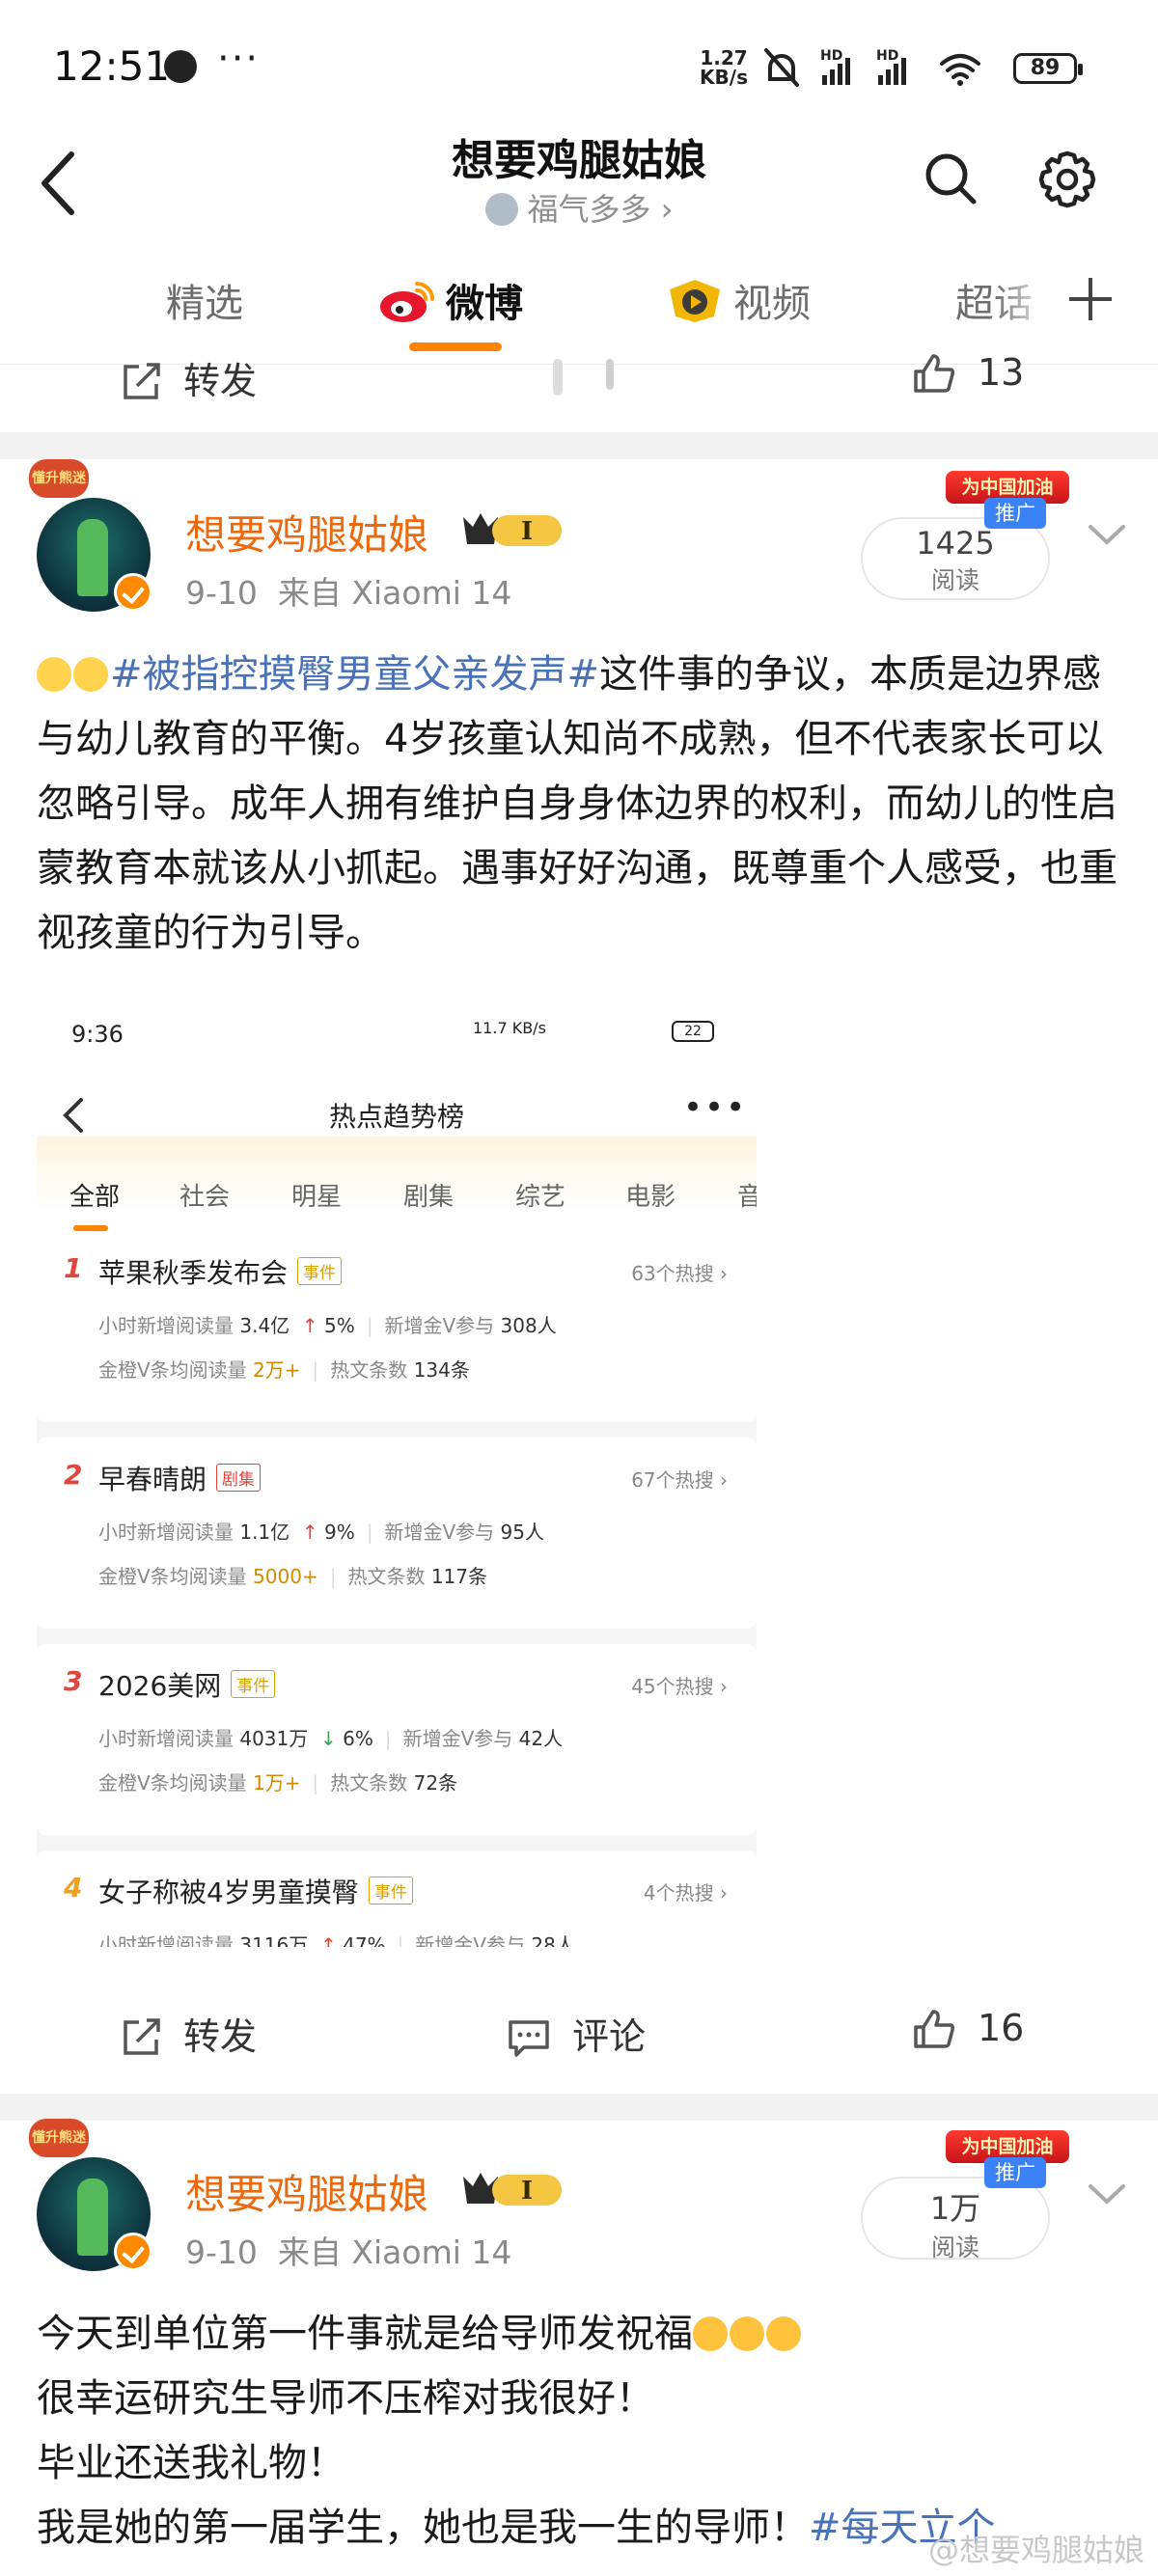  I want to click on trend-rank: 1, so click(73, 1268).